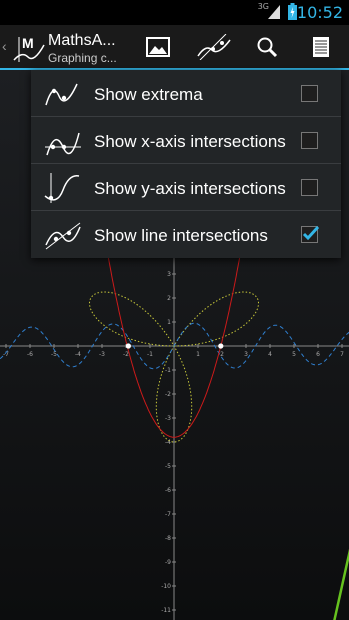 This screenshot has width=349, height=620. I want to click on x-tick-label: -1, so click(150, 354).